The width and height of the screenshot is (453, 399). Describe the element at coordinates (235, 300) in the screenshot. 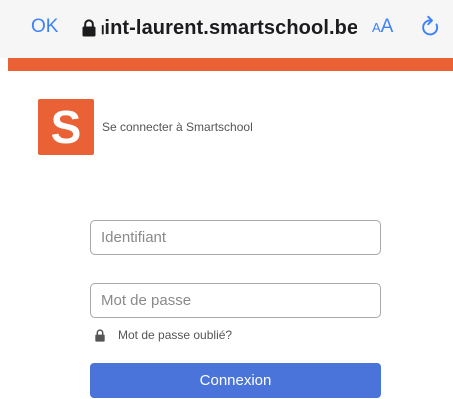

I see `password-input` at that location.